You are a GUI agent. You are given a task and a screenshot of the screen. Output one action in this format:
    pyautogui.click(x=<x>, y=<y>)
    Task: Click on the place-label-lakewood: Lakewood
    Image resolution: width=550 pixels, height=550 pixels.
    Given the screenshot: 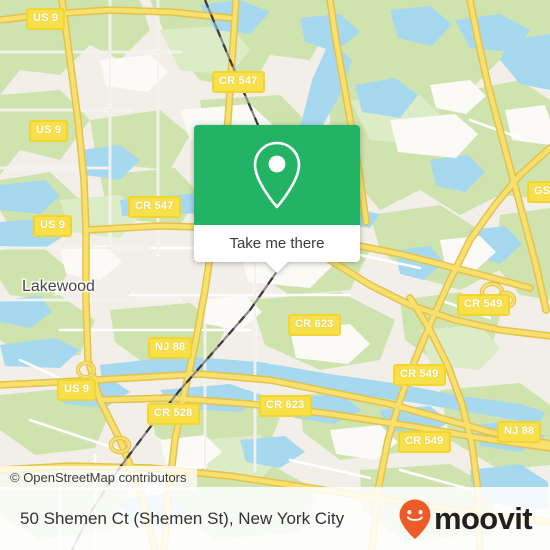 What is the action you would take?
    pyautogui.click(x=58, y=286)
    